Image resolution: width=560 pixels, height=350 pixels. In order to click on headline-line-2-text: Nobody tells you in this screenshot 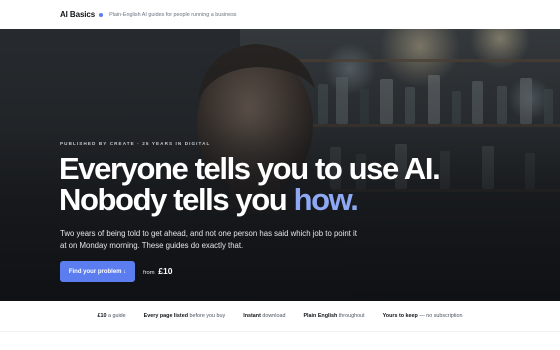, I will do `click(176, 199)`.